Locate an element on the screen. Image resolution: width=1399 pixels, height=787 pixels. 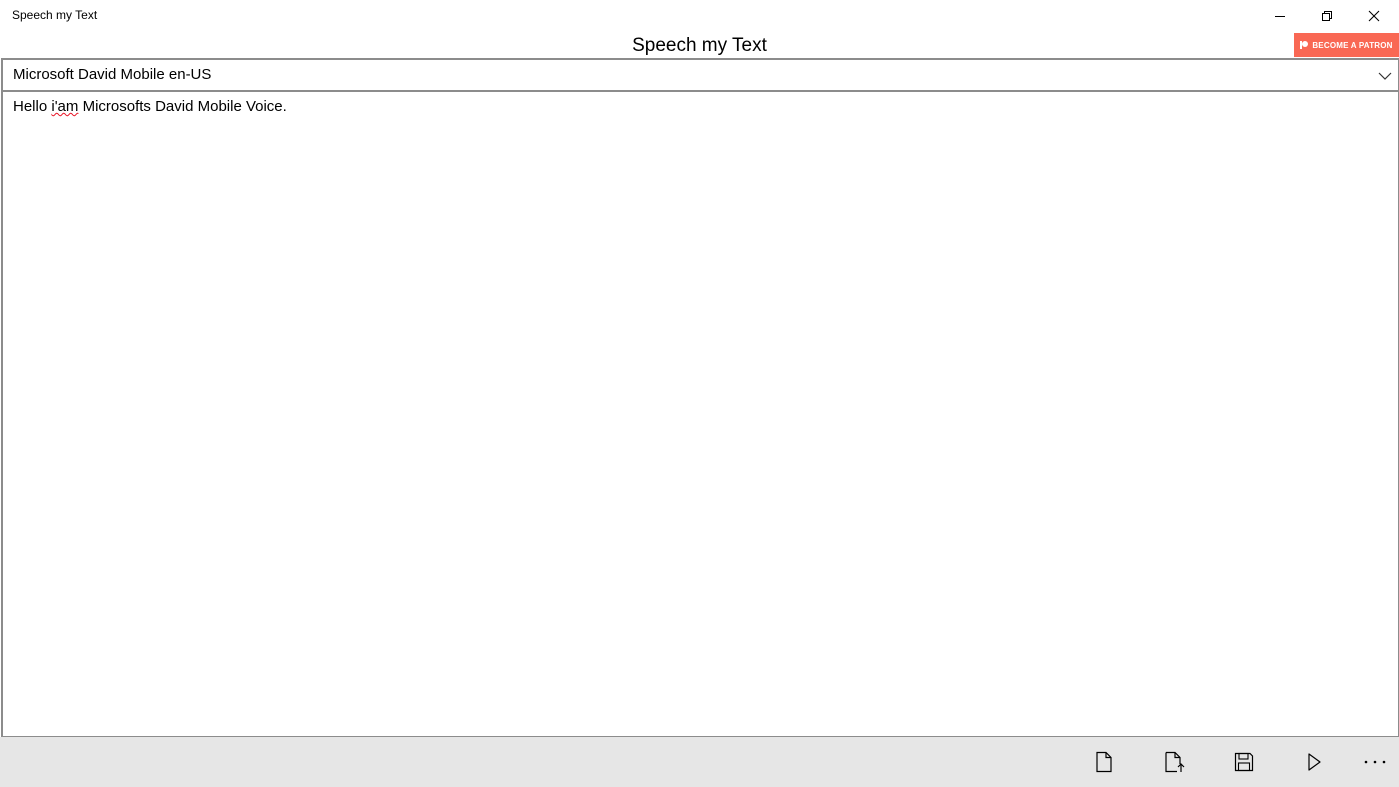
app-header: Speech my Text BECOME A PATRON is located at coordinates (699, 45).